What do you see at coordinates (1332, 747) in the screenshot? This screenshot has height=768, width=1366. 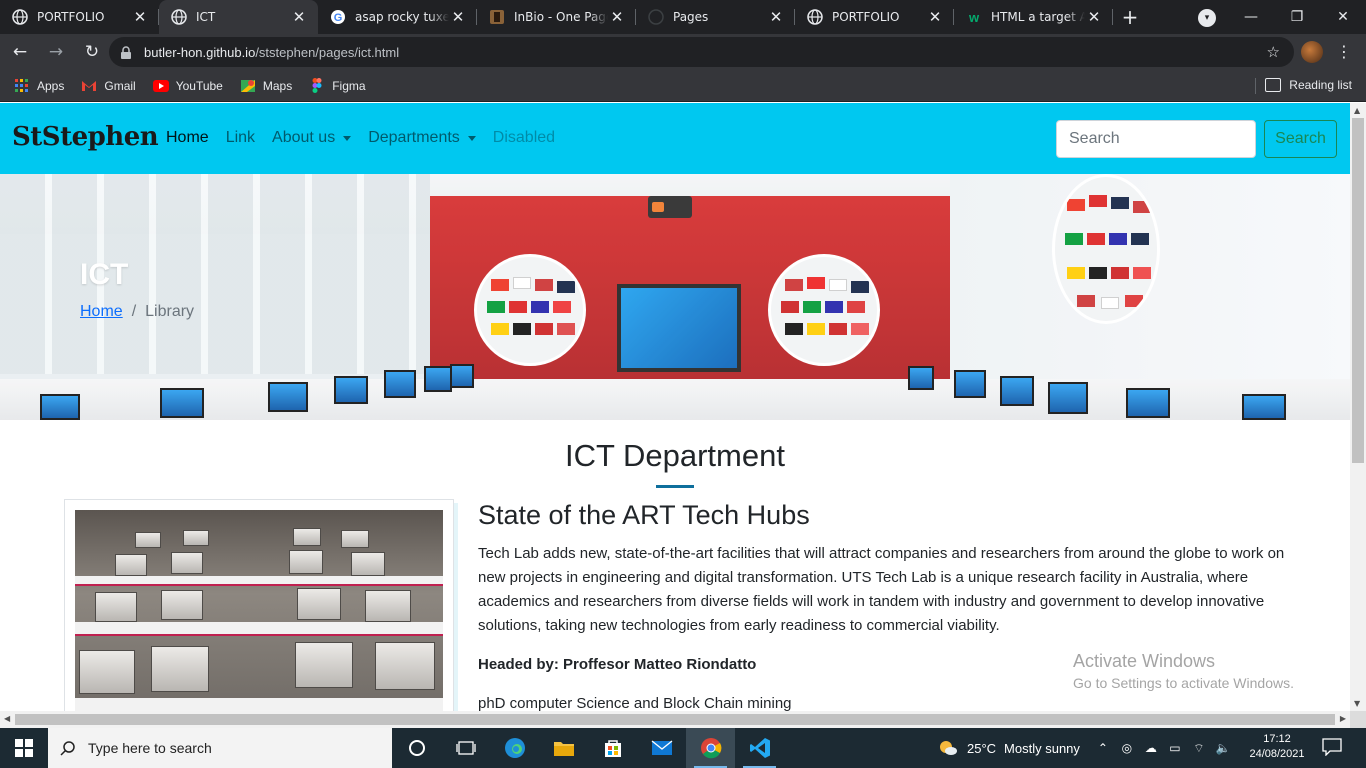 I see `notification-icon` at bounding box center [1332, 747].